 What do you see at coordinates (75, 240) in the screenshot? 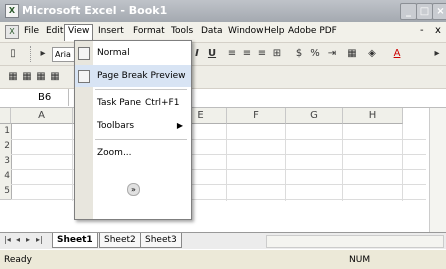
I see `sheet-tab-1: Sheet1` at bounding box center [75, 240].